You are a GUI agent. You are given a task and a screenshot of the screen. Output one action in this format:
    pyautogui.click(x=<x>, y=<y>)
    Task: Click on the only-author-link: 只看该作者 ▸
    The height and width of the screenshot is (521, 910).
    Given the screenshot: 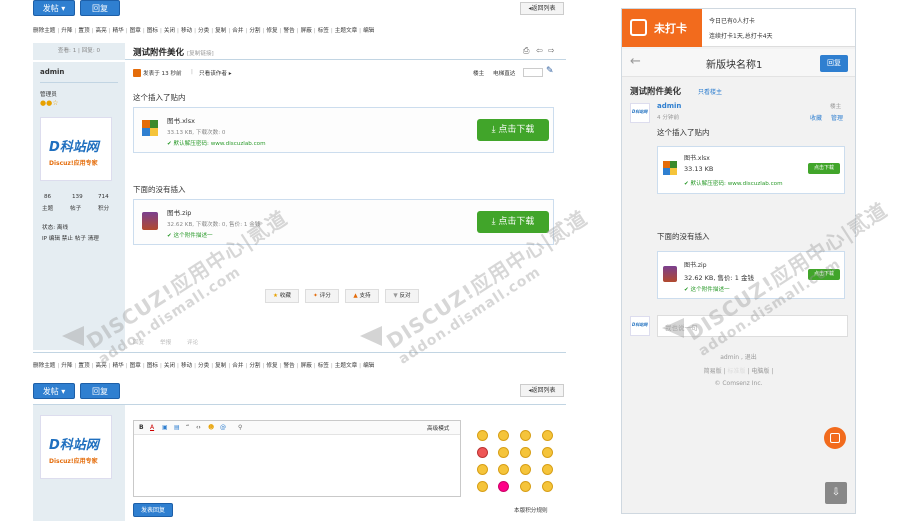 What is the action you would take?
    pyautogui.click(x=215, y=73)
    